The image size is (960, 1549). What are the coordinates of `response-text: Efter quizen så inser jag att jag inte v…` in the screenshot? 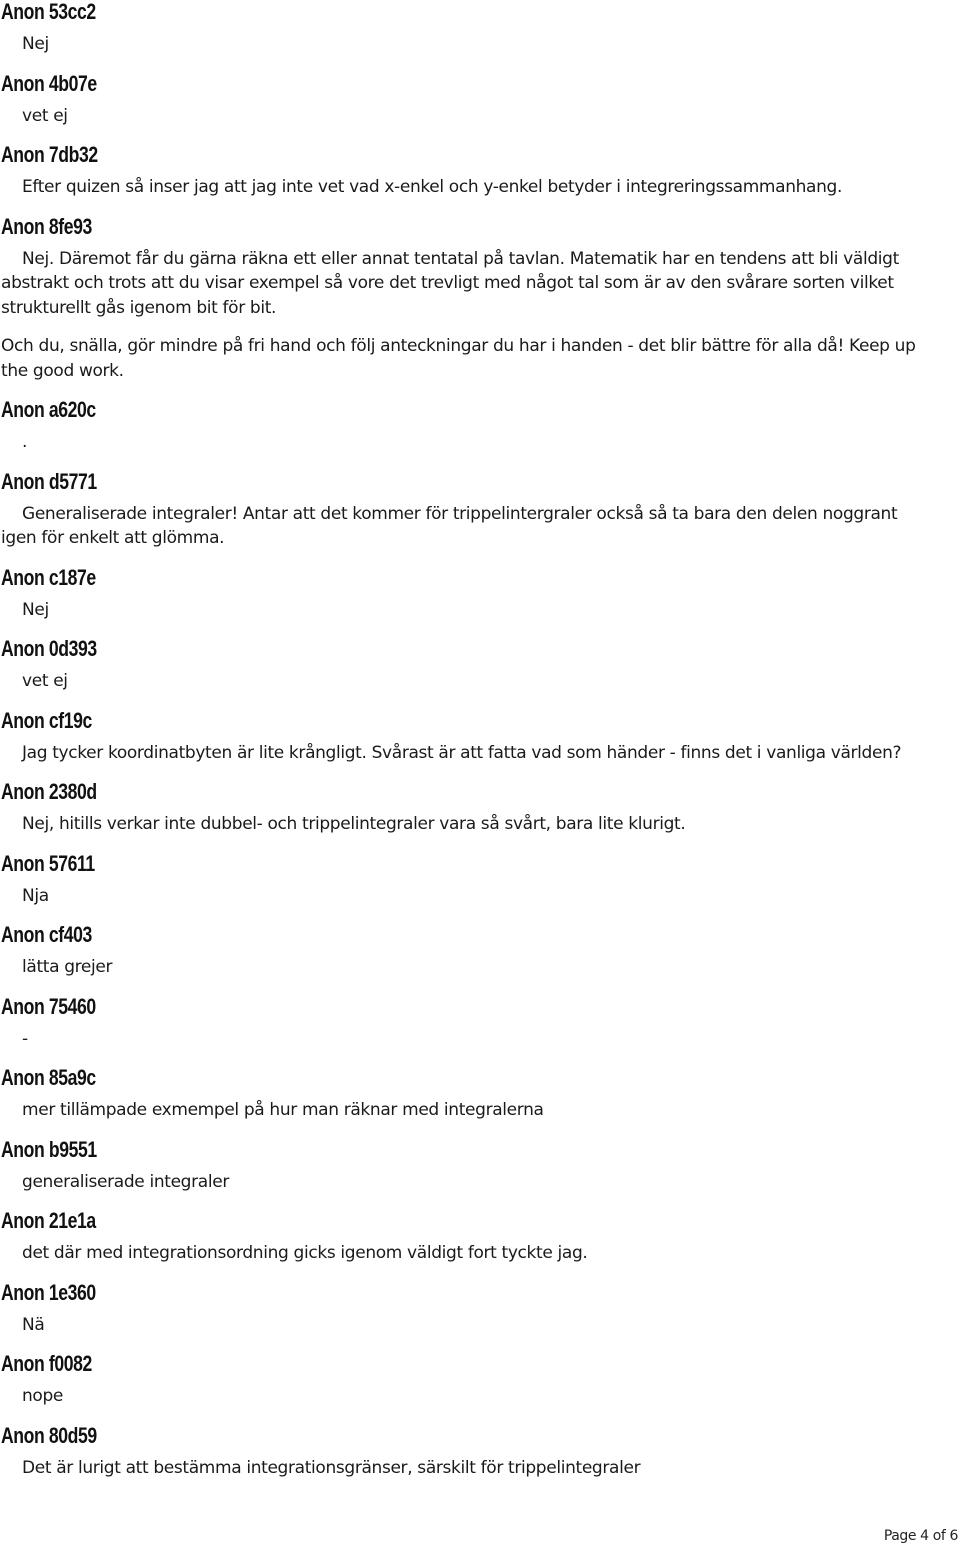 It's located at (432, 187).